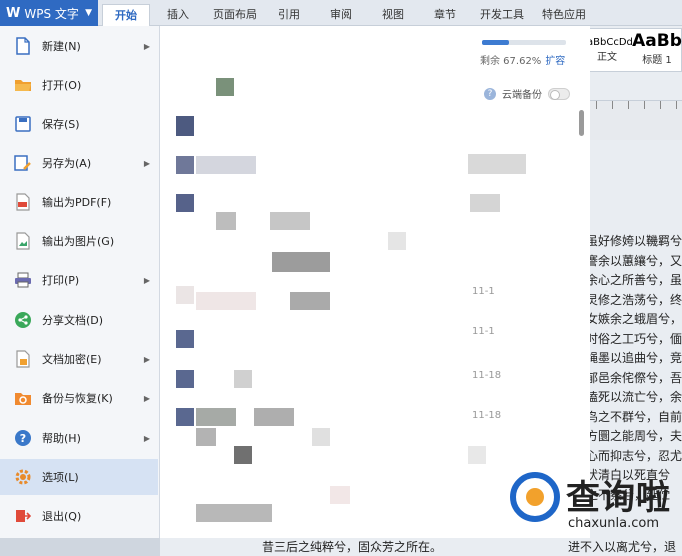 This screenshot has height=556, width=682. Describe the element at coordinates (483, 291) in the screenshot. I see `file-date: 11-1` at that location.